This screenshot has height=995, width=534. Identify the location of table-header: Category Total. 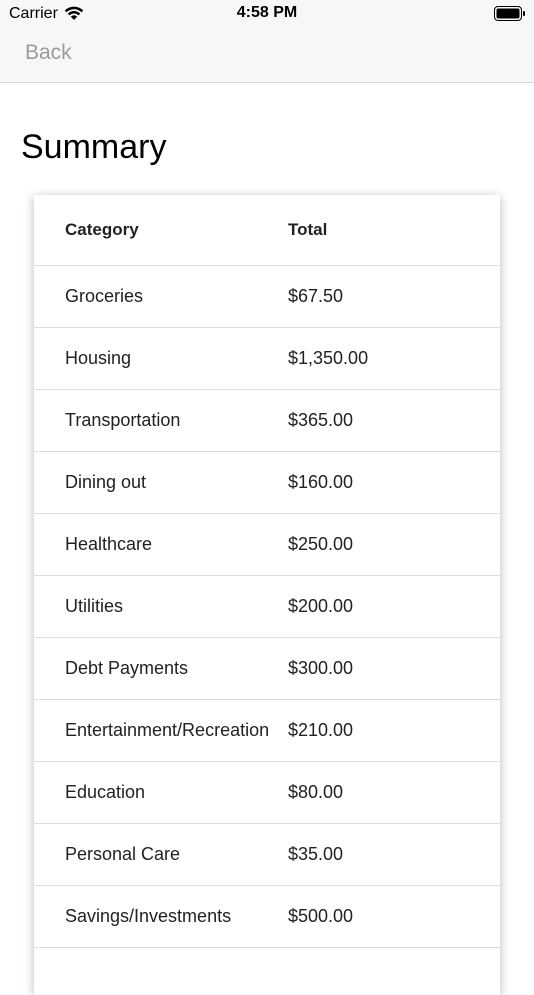
(267, 230).